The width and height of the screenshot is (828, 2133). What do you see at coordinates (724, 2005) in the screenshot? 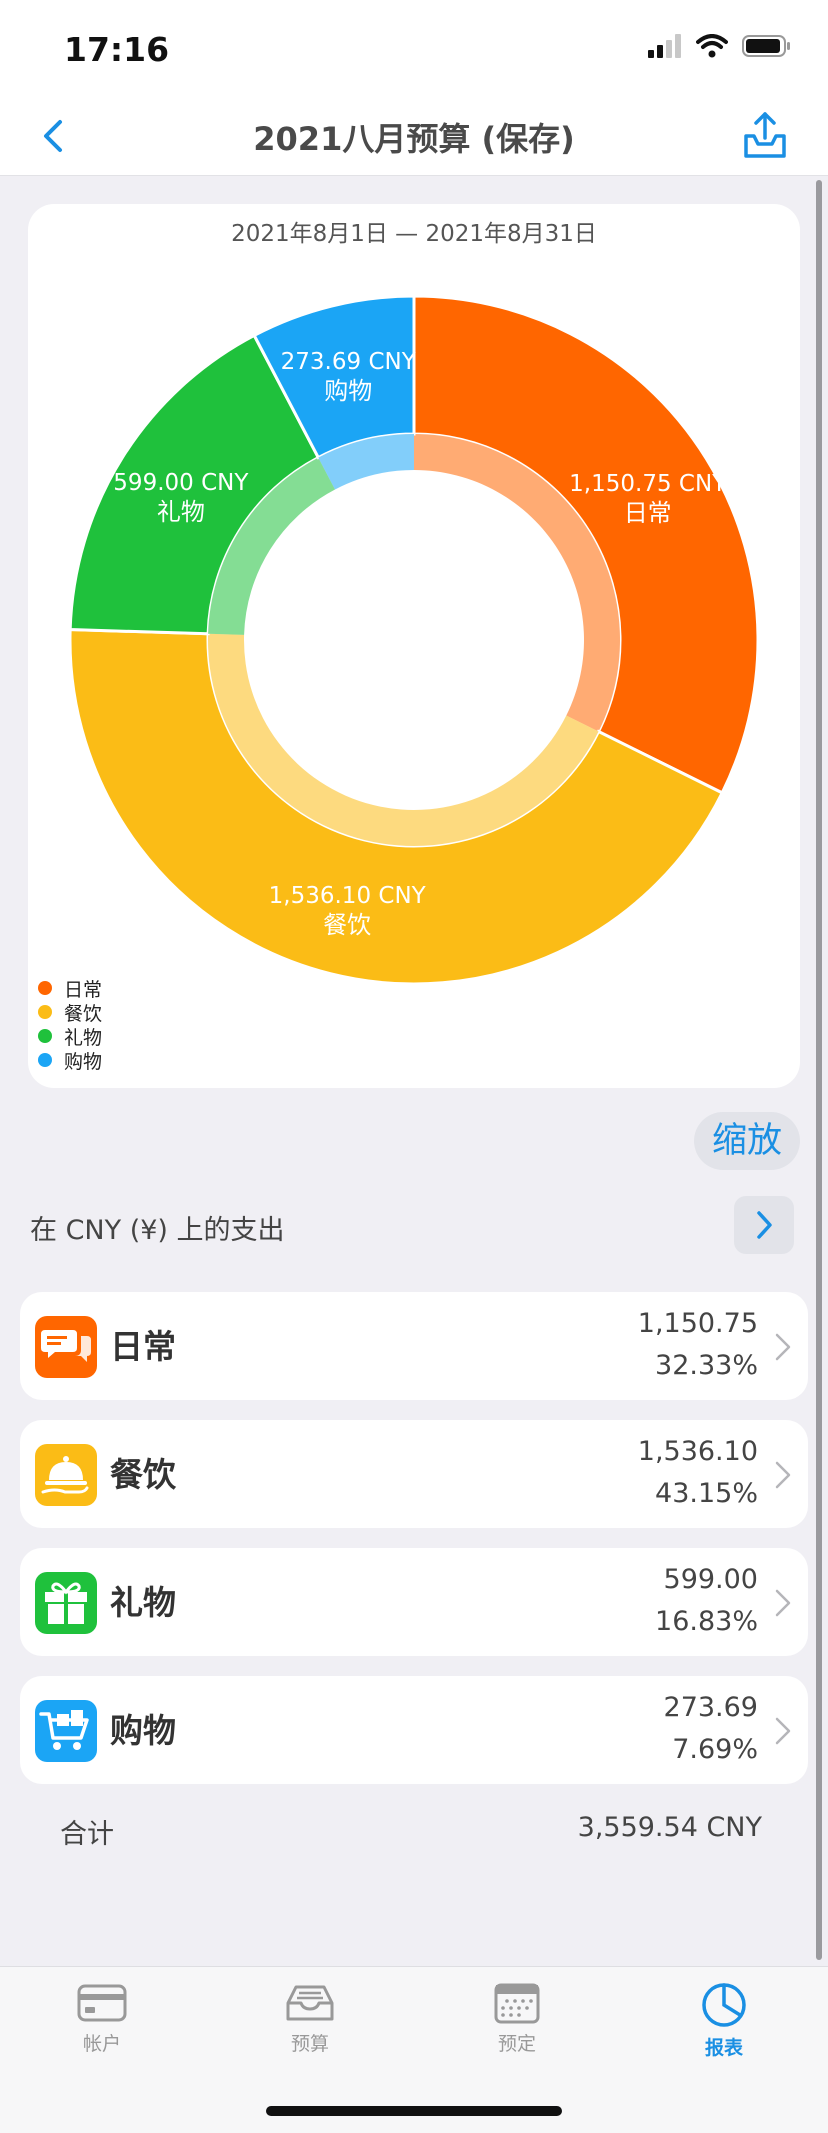
I see `pie-chart-icon` at bounding box center [724, 2005].